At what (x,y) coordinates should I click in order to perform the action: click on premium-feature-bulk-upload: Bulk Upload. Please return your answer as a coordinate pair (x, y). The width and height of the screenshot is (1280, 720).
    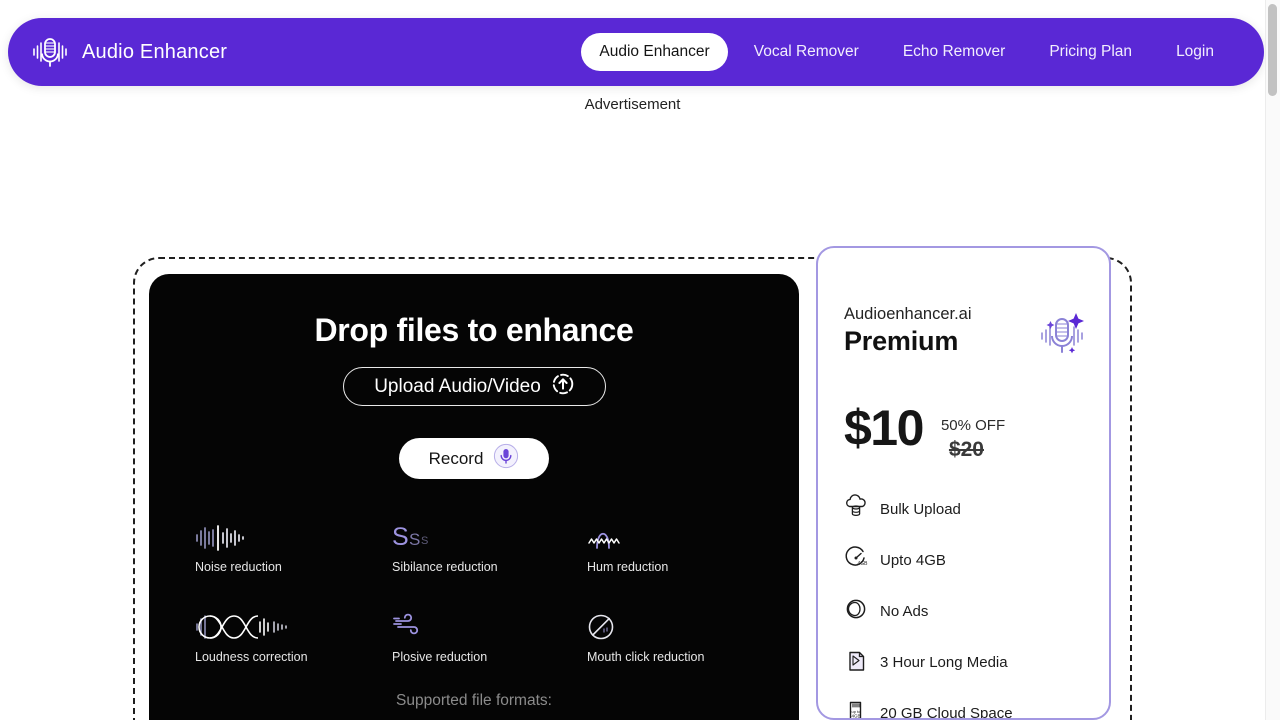
    Looking at the image, I should click on (969, 509).